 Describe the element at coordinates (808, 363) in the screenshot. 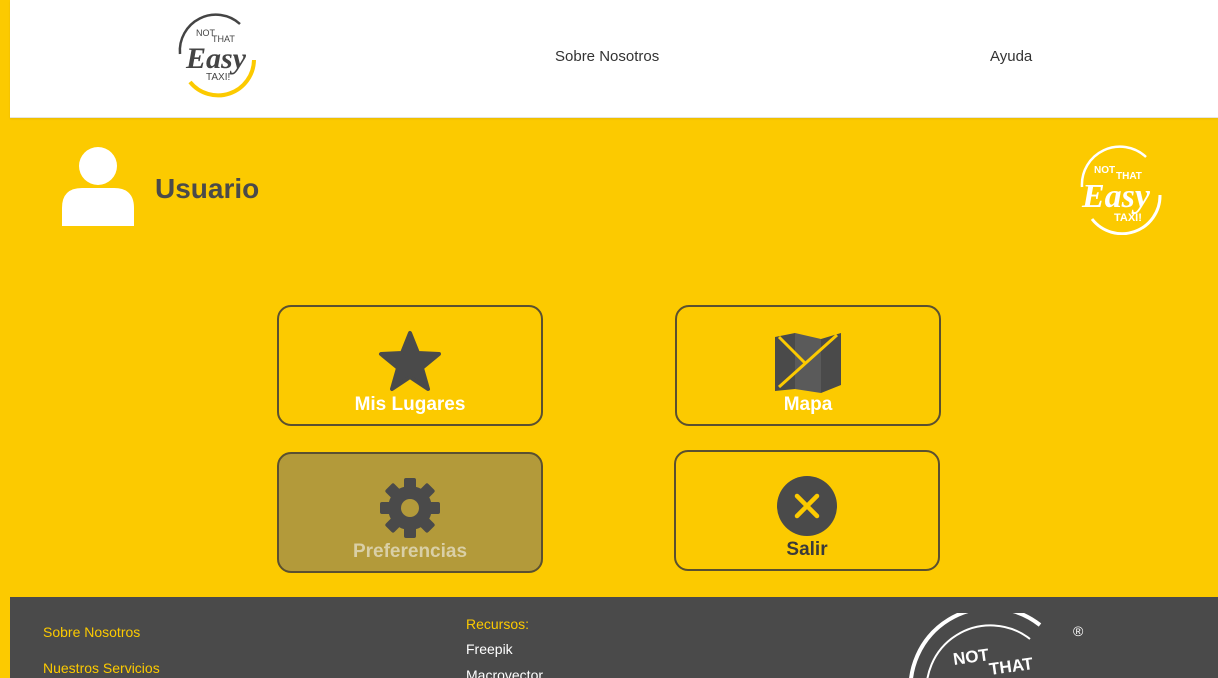

I see `map-icon` at that location.